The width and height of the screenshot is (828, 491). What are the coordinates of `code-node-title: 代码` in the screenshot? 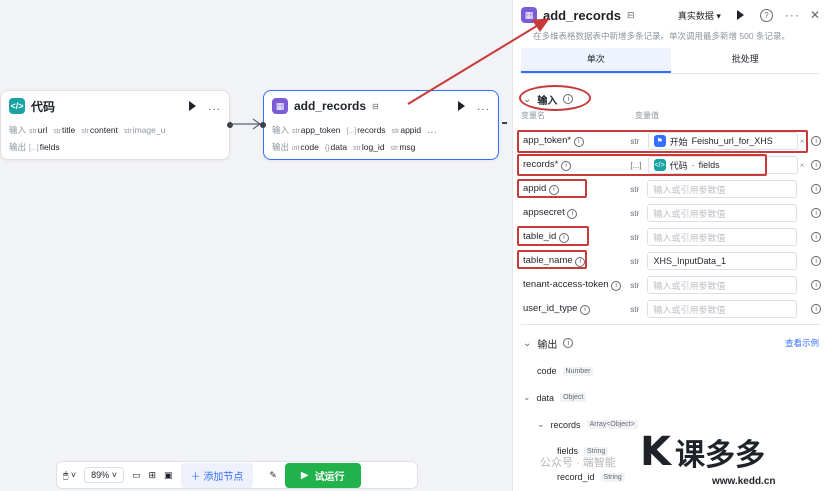 It's located at (43, 106).